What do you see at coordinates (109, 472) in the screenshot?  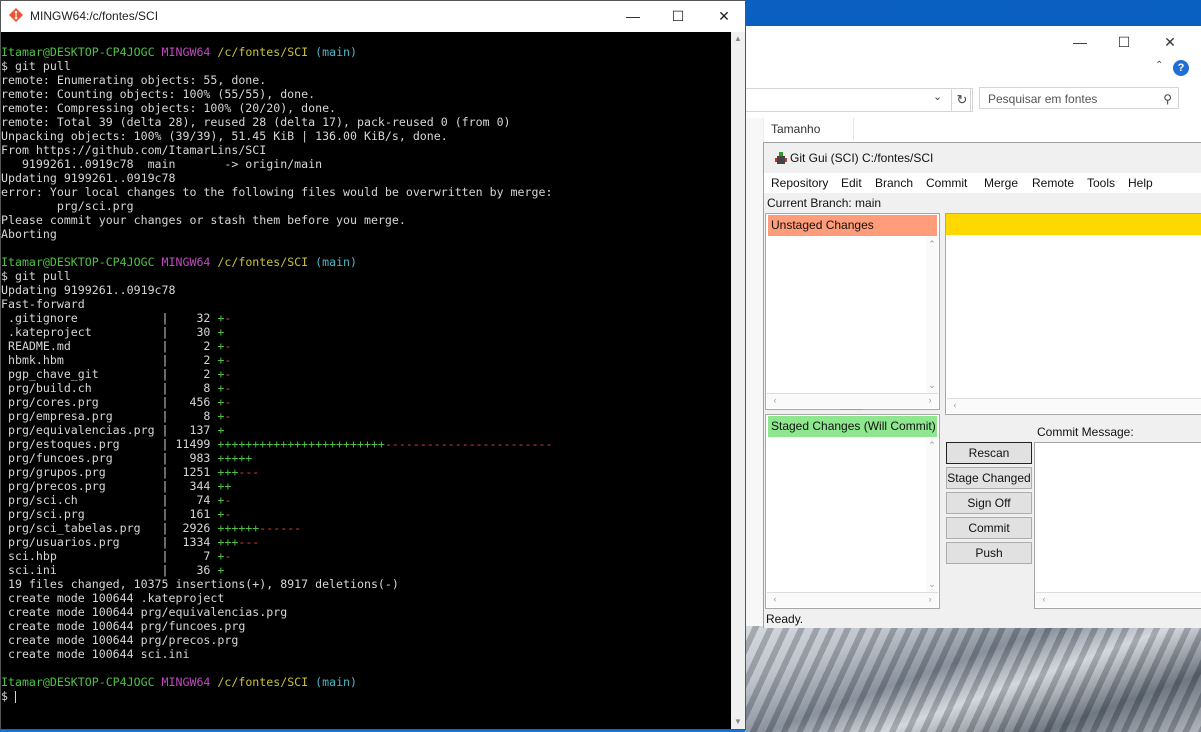 I see `terminal-text: prg/grupos.prg | 1251` at bounding box center [109, 472].